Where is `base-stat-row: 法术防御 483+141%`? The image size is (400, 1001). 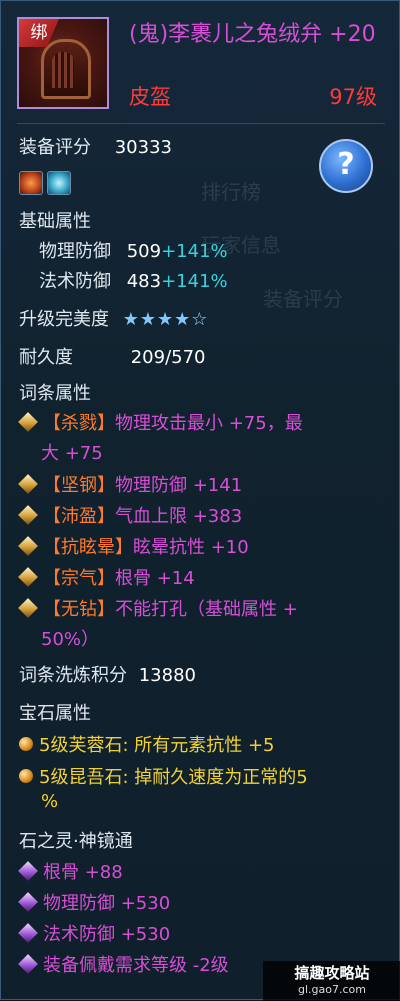 base-stat-row: 法术防御 483+141% is located at coordinates (133, 280).